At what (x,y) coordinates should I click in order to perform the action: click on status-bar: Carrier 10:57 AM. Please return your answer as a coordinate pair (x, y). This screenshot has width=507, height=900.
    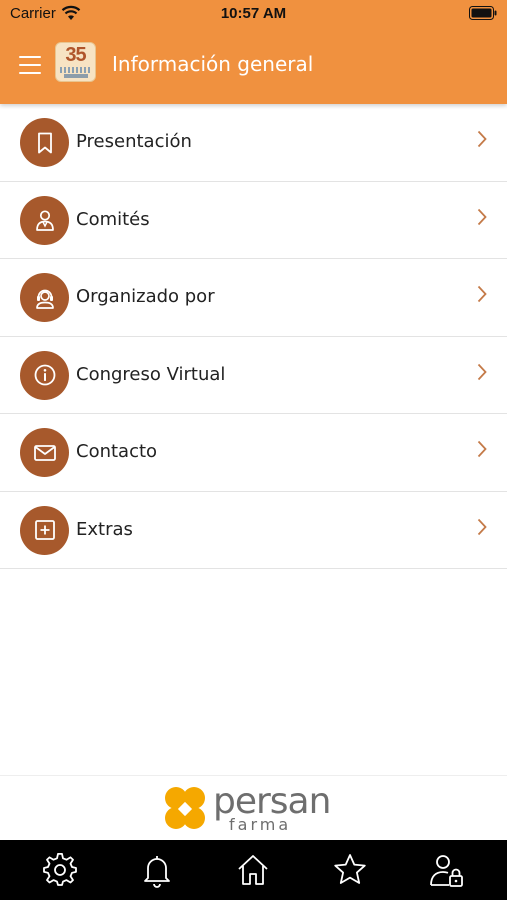
    Looking at the image, I should click on (253, 14).